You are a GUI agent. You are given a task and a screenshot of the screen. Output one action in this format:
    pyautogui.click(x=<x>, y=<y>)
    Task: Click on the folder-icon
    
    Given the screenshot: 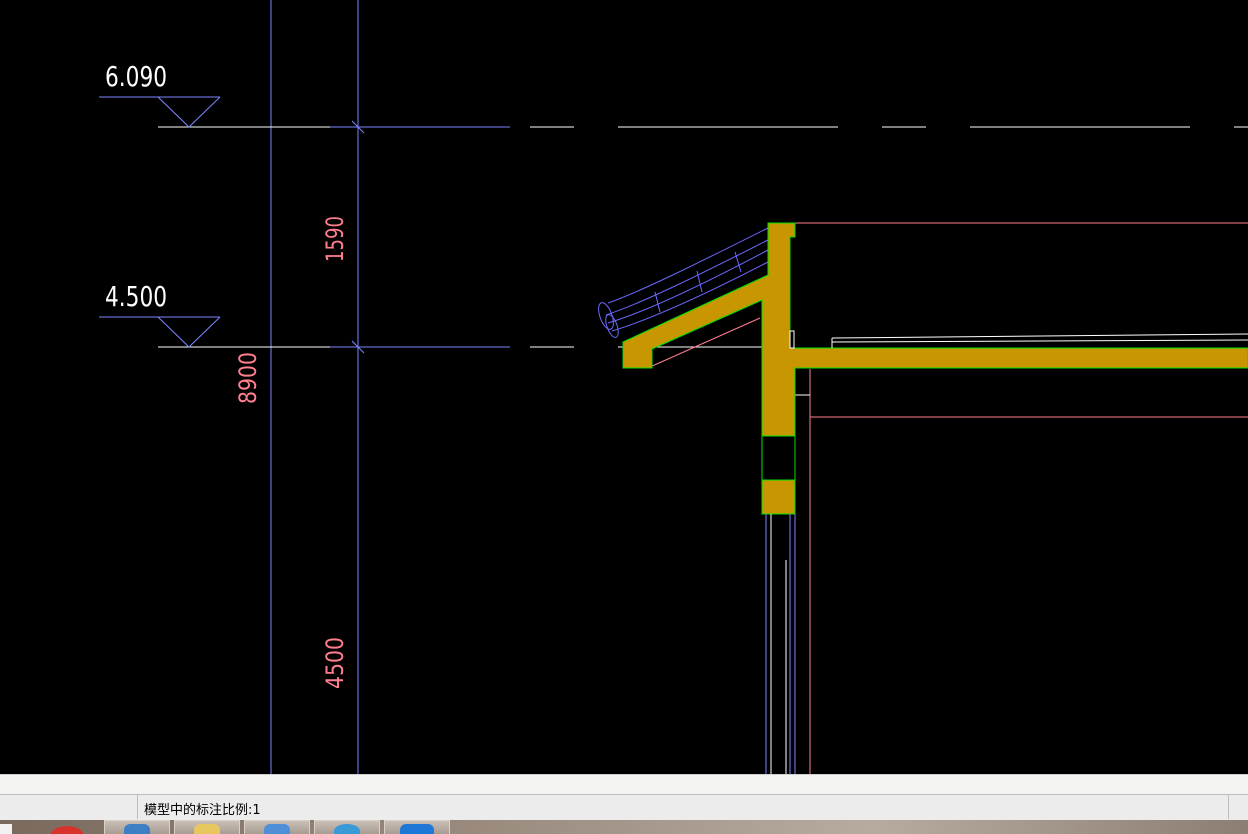 What is the action you would take?
    pyautogui.click(x=207, y=829)
    